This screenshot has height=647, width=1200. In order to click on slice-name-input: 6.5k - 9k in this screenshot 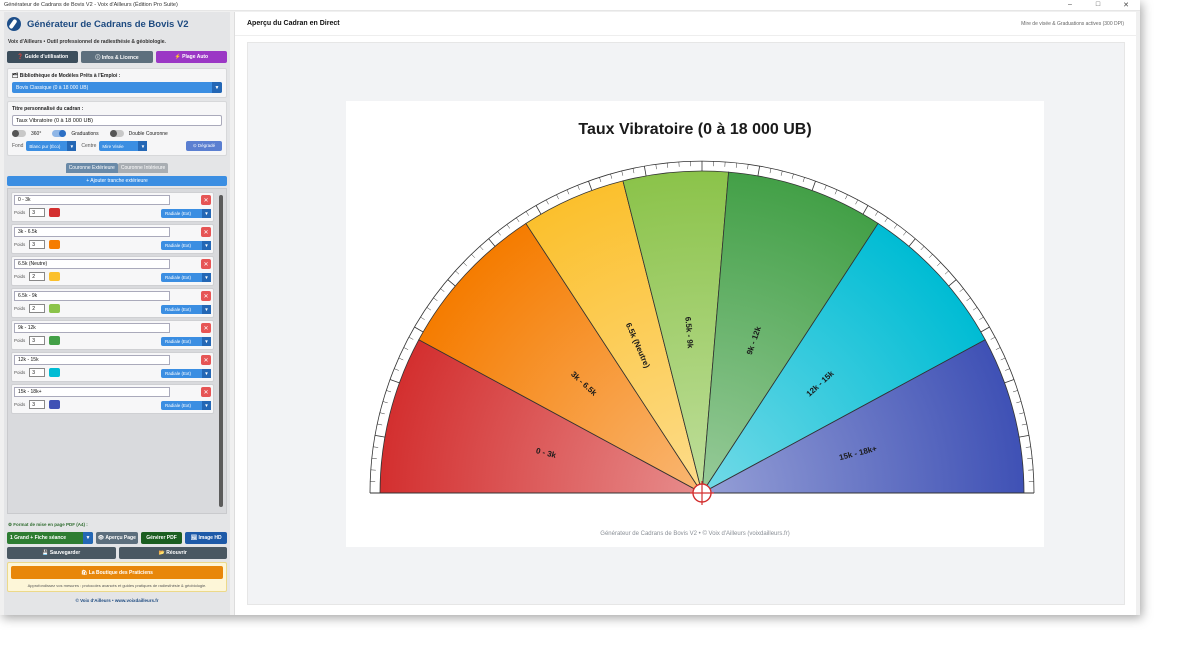, I will do `click(92, 296)`.